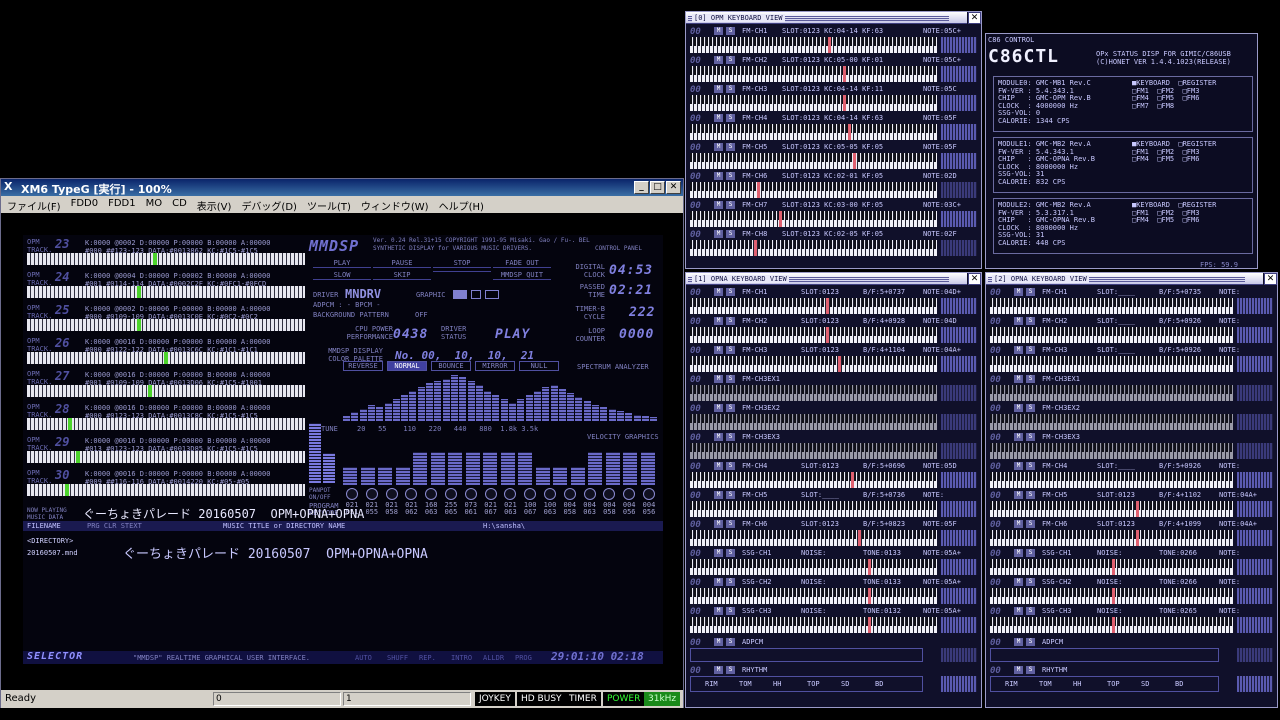 The image size is (1280, 720). Describe the element at coordinates (461, 658) in the screenshot. I see `selector-flag: INTRO` at that location.